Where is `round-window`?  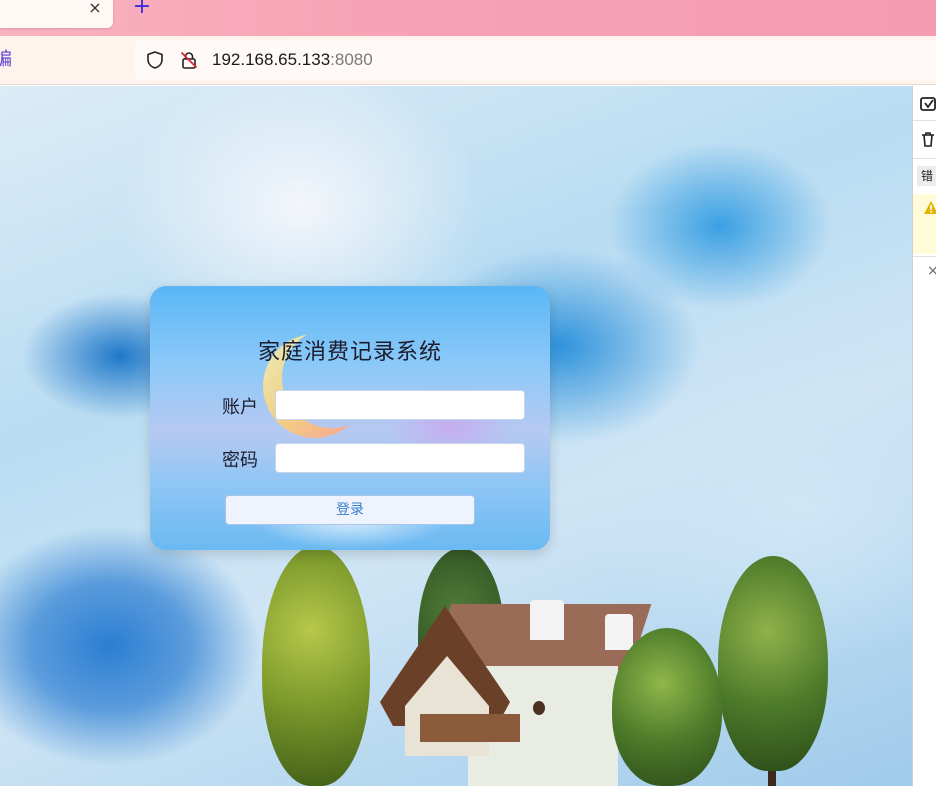 round-window is located at coordinates (539, 708).